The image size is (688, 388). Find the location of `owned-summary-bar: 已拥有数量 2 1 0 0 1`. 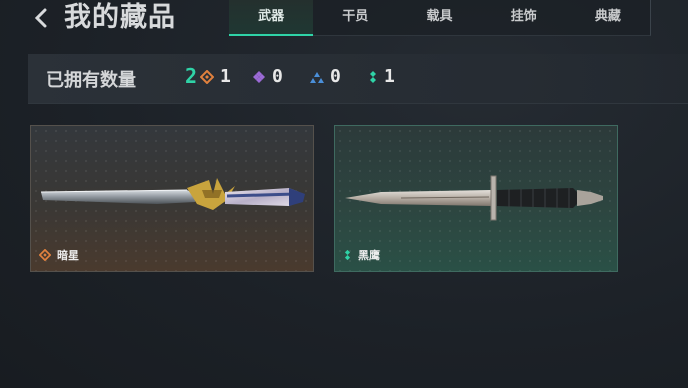

owned-summary-bar: 已拥有数量 2 1 0 0 1 is located at coordinates (358, 79).